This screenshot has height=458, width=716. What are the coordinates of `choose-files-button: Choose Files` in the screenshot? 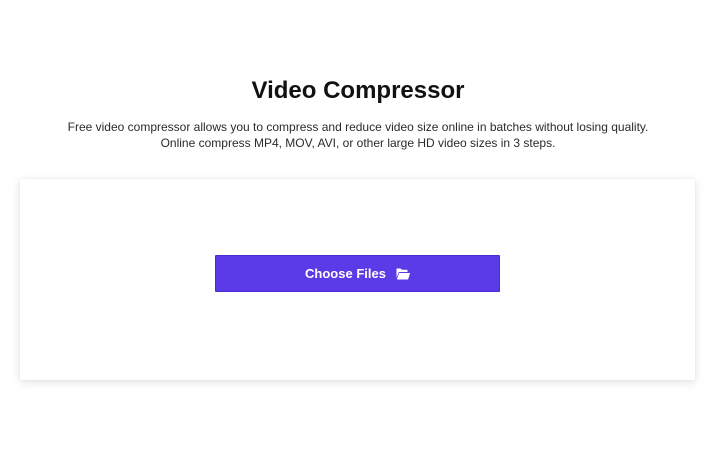 It's located at (357, 273).